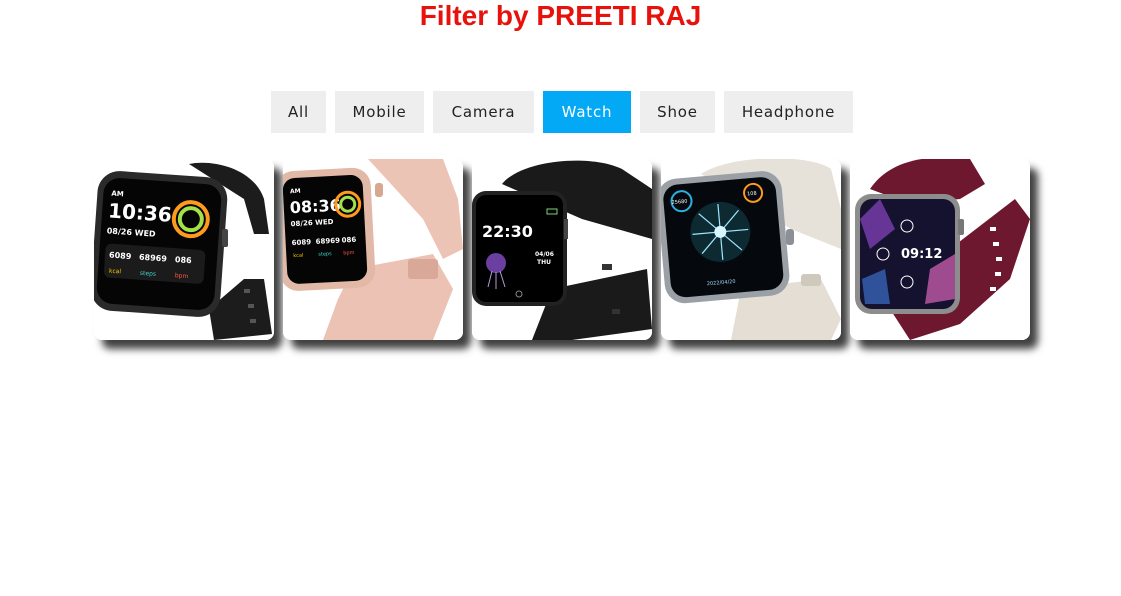 This screenshot has height=596, width=1121. What do you see at coordinates (139, 212) in the screenshot?
I see `screen-time-text: 10:36` at bounding box center [139, 212].